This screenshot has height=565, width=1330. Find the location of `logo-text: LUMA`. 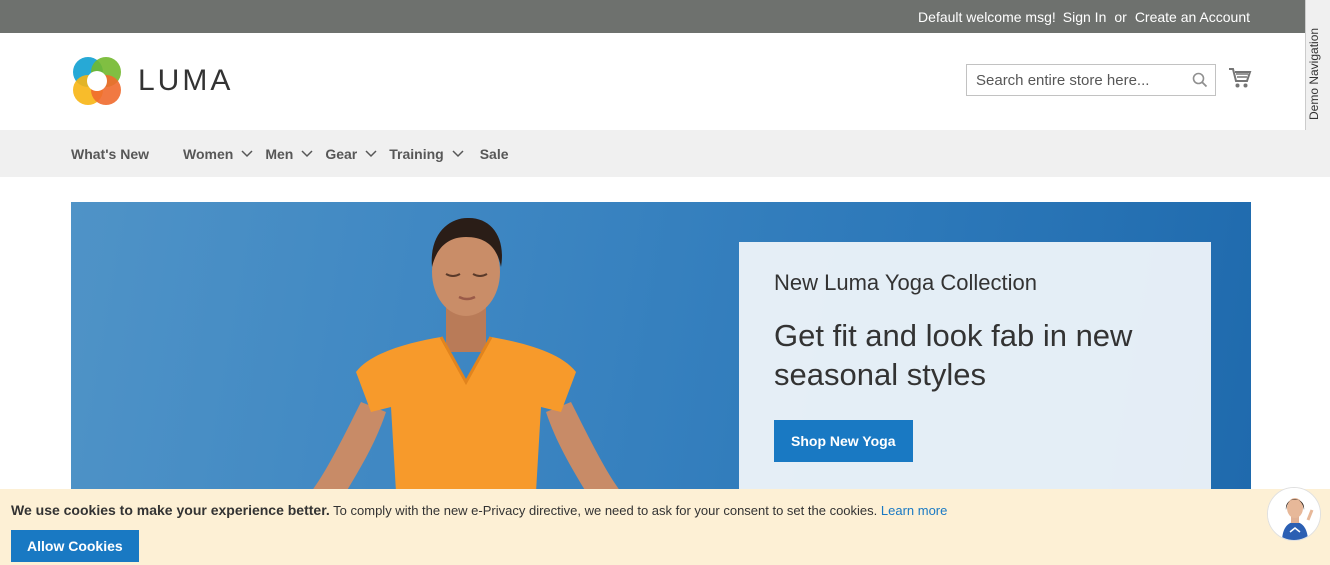

logo-text: LUMA is located at coordinates (186, 80).